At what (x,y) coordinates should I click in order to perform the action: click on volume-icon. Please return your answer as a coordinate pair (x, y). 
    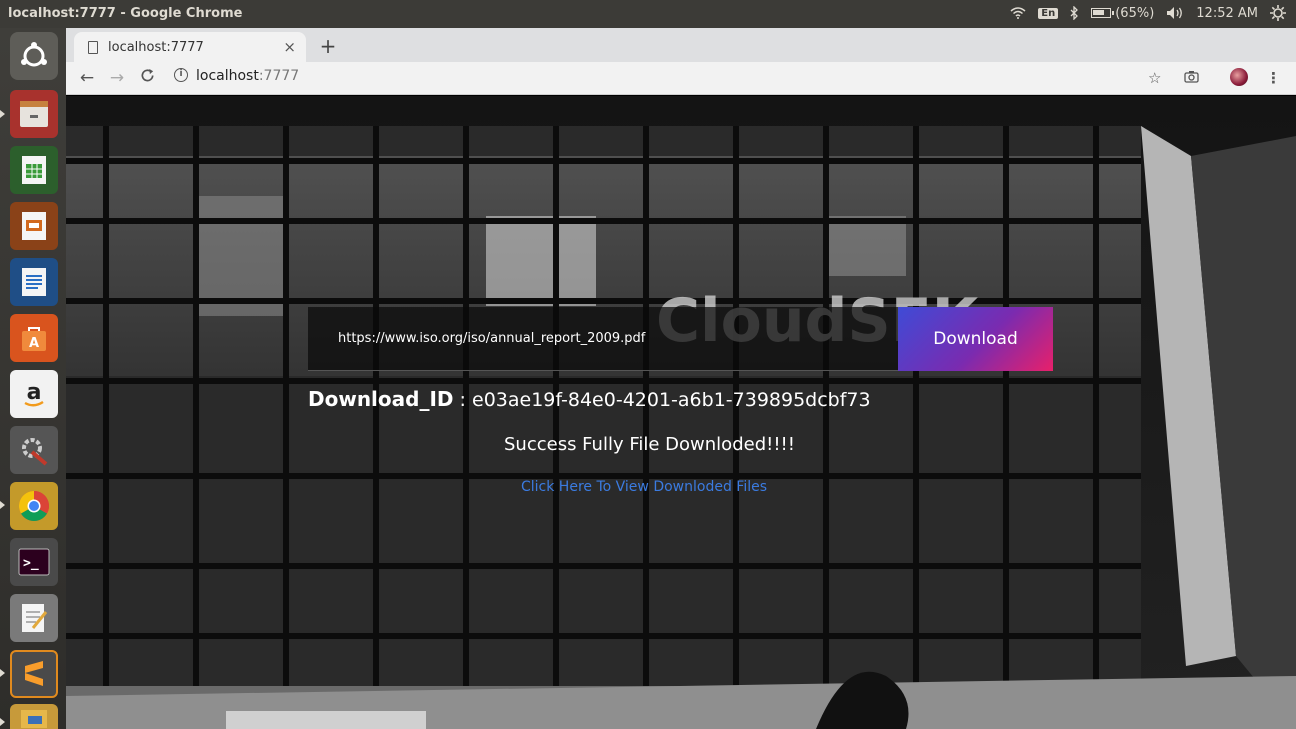
    Looking at the image, I should click on (1175, 13).